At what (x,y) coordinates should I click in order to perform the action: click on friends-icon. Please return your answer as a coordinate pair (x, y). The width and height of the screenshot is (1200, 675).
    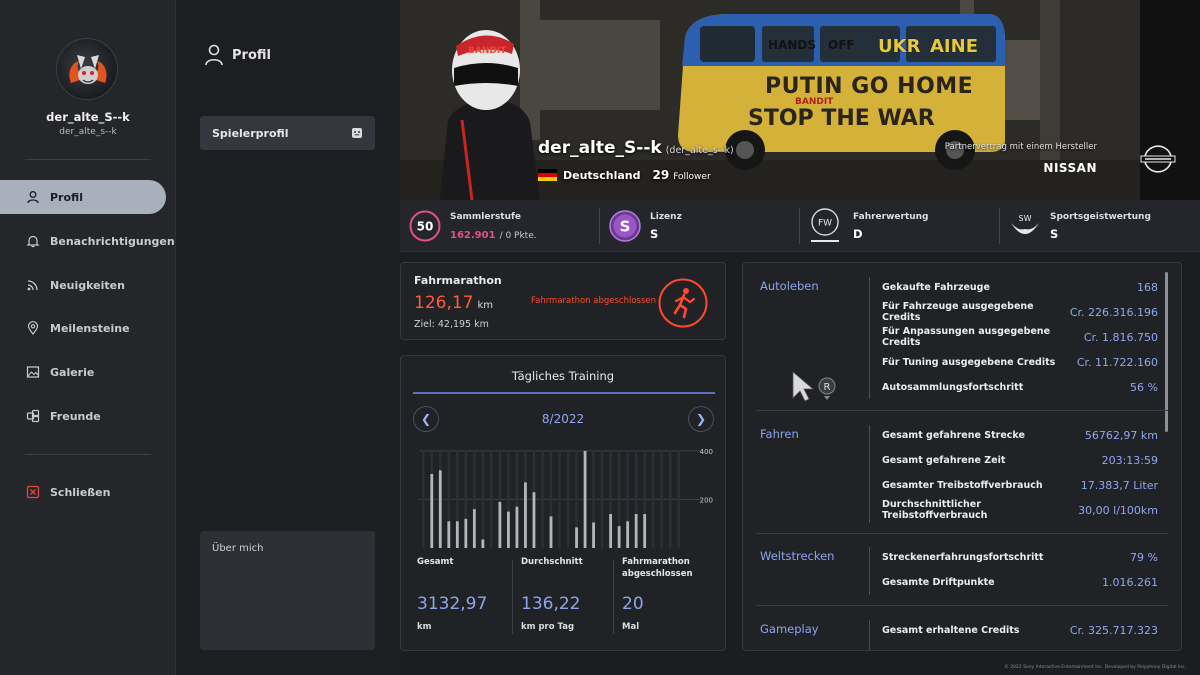
    Looking at the image, I should click on (33, 416).